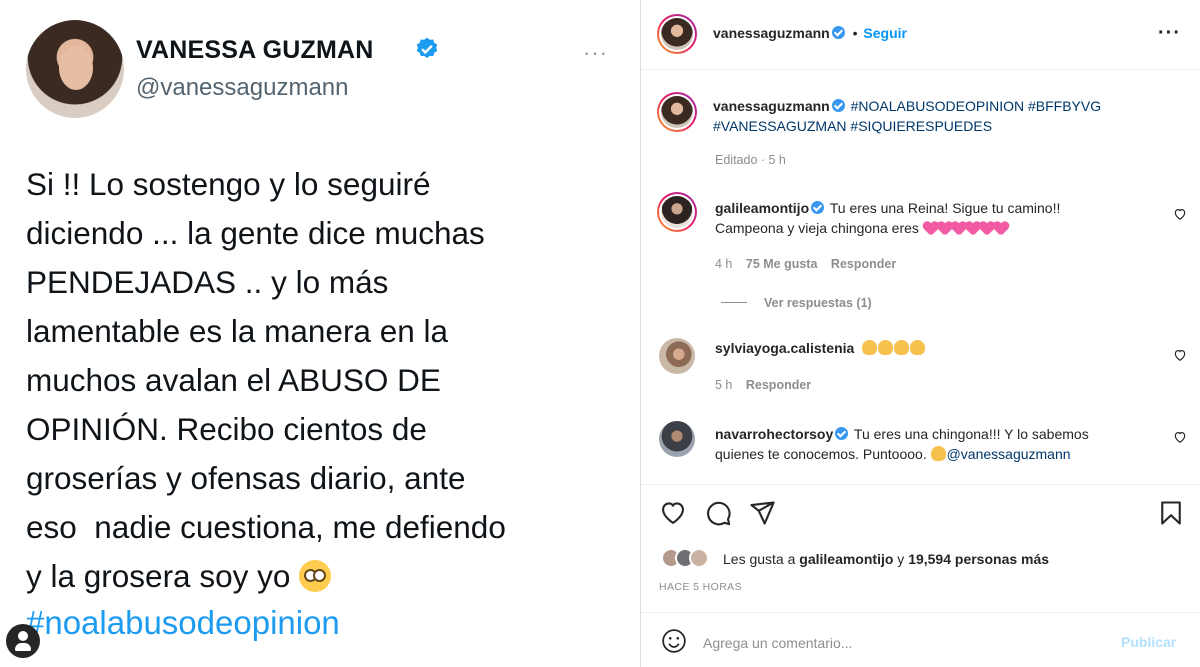 This screenshot has width=1200, height=667. What do you see at coordinates (242, 88) in the screenshot?
I see `tweet-author-handle: @vanessaguzmann` at bounding box center [242, 88].